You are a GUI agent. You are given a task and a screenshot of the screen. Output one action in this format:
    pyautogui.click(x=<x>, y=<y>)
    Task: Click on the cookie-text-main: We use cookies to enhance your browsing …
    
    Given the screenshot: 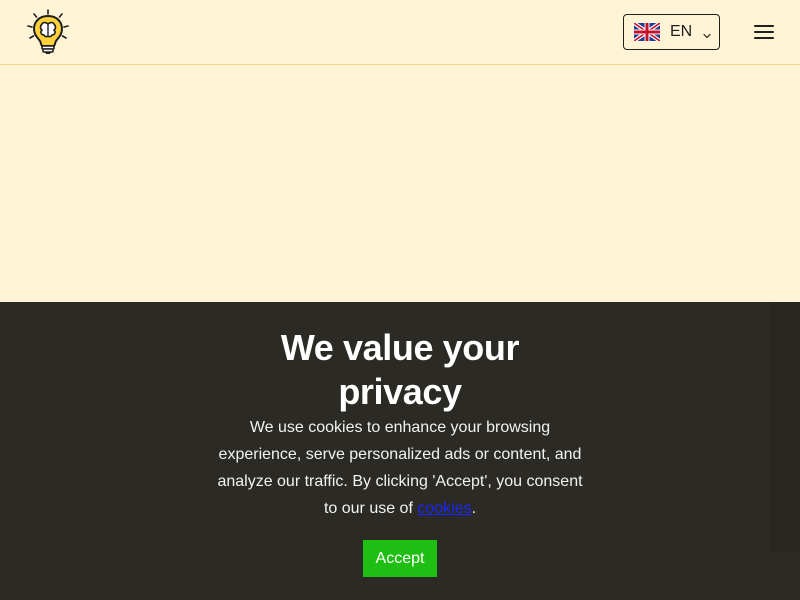 What is the action you would take?
    pyautogui.click(x=400, y=468)
    